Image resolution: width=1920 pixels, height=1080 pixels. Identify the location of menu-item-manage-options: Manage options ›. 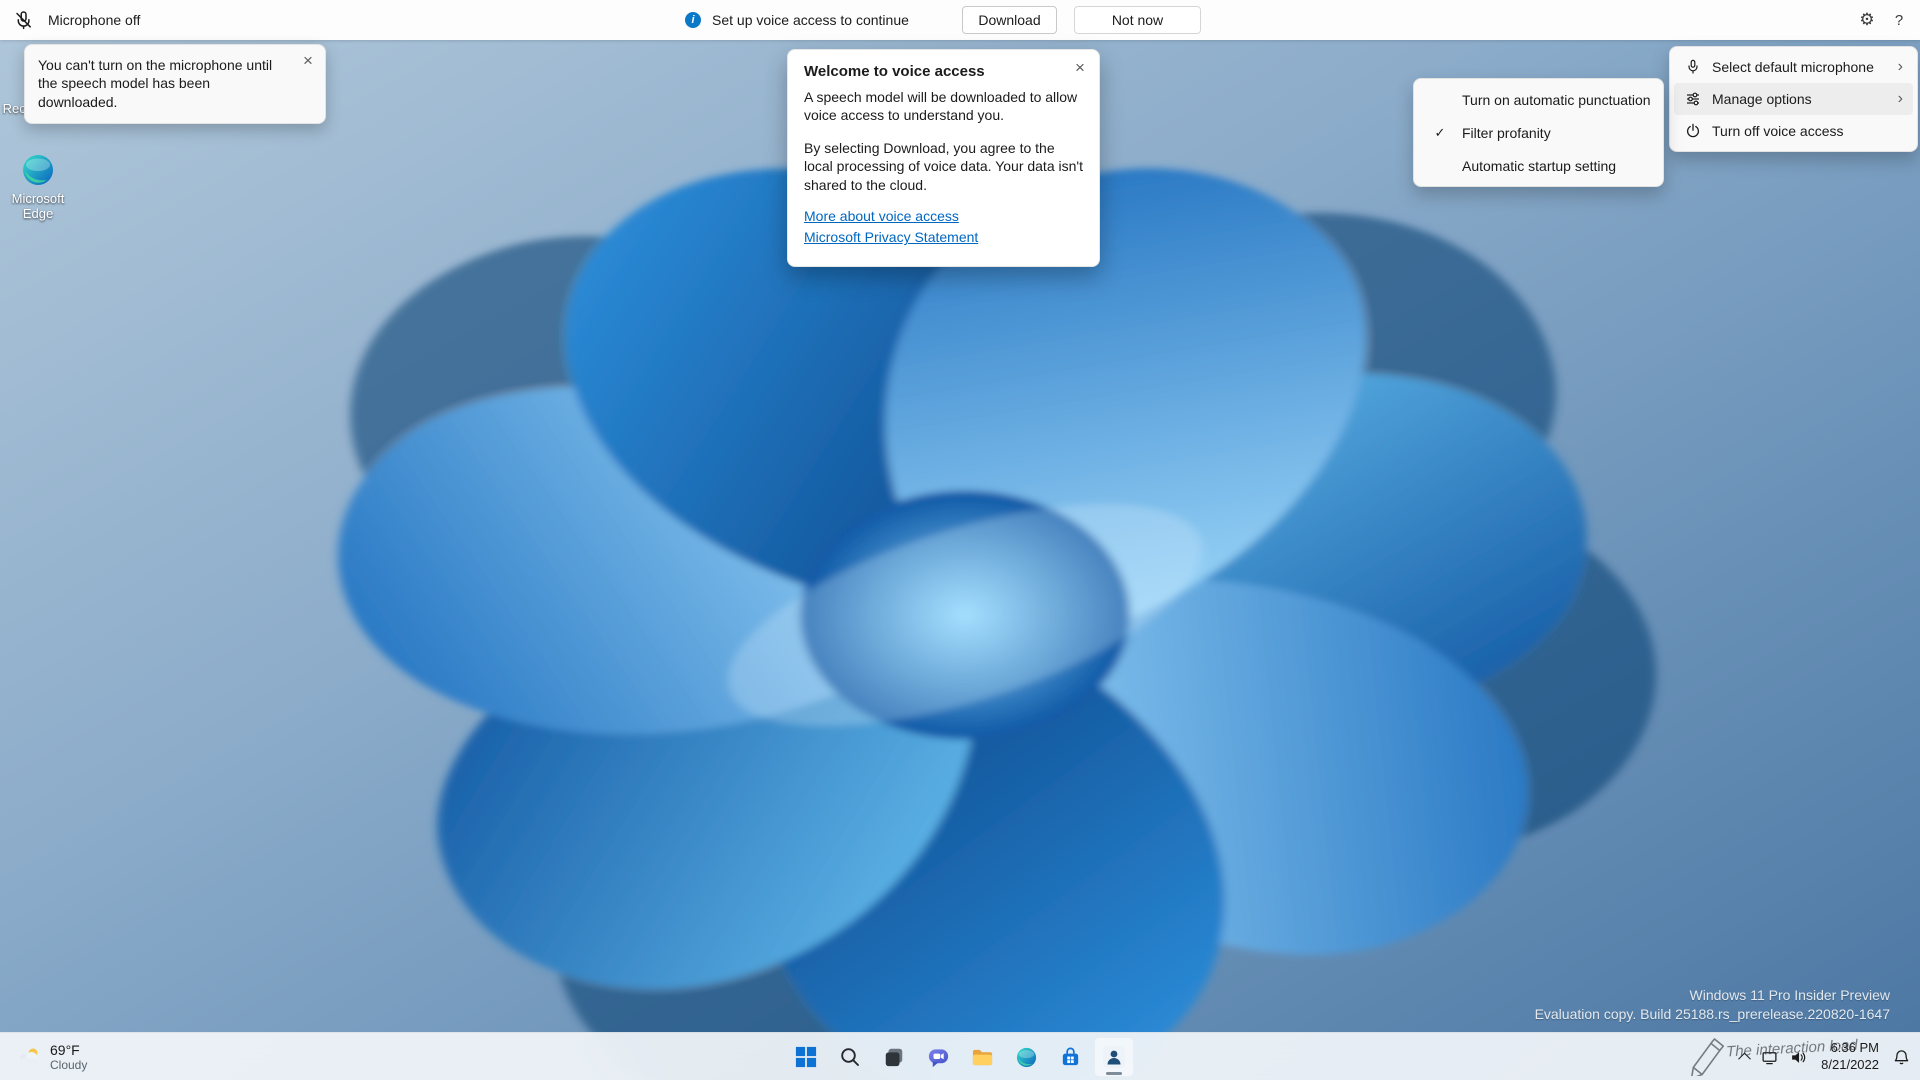
(1793, 99).